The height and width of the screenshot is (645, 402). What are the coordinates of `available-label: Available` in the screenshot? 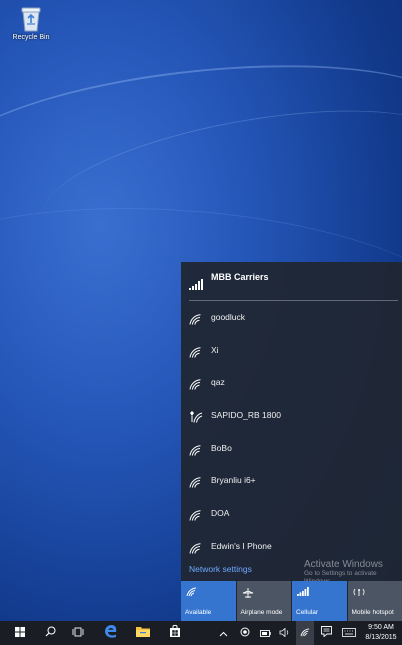 It's located at (198, 612).